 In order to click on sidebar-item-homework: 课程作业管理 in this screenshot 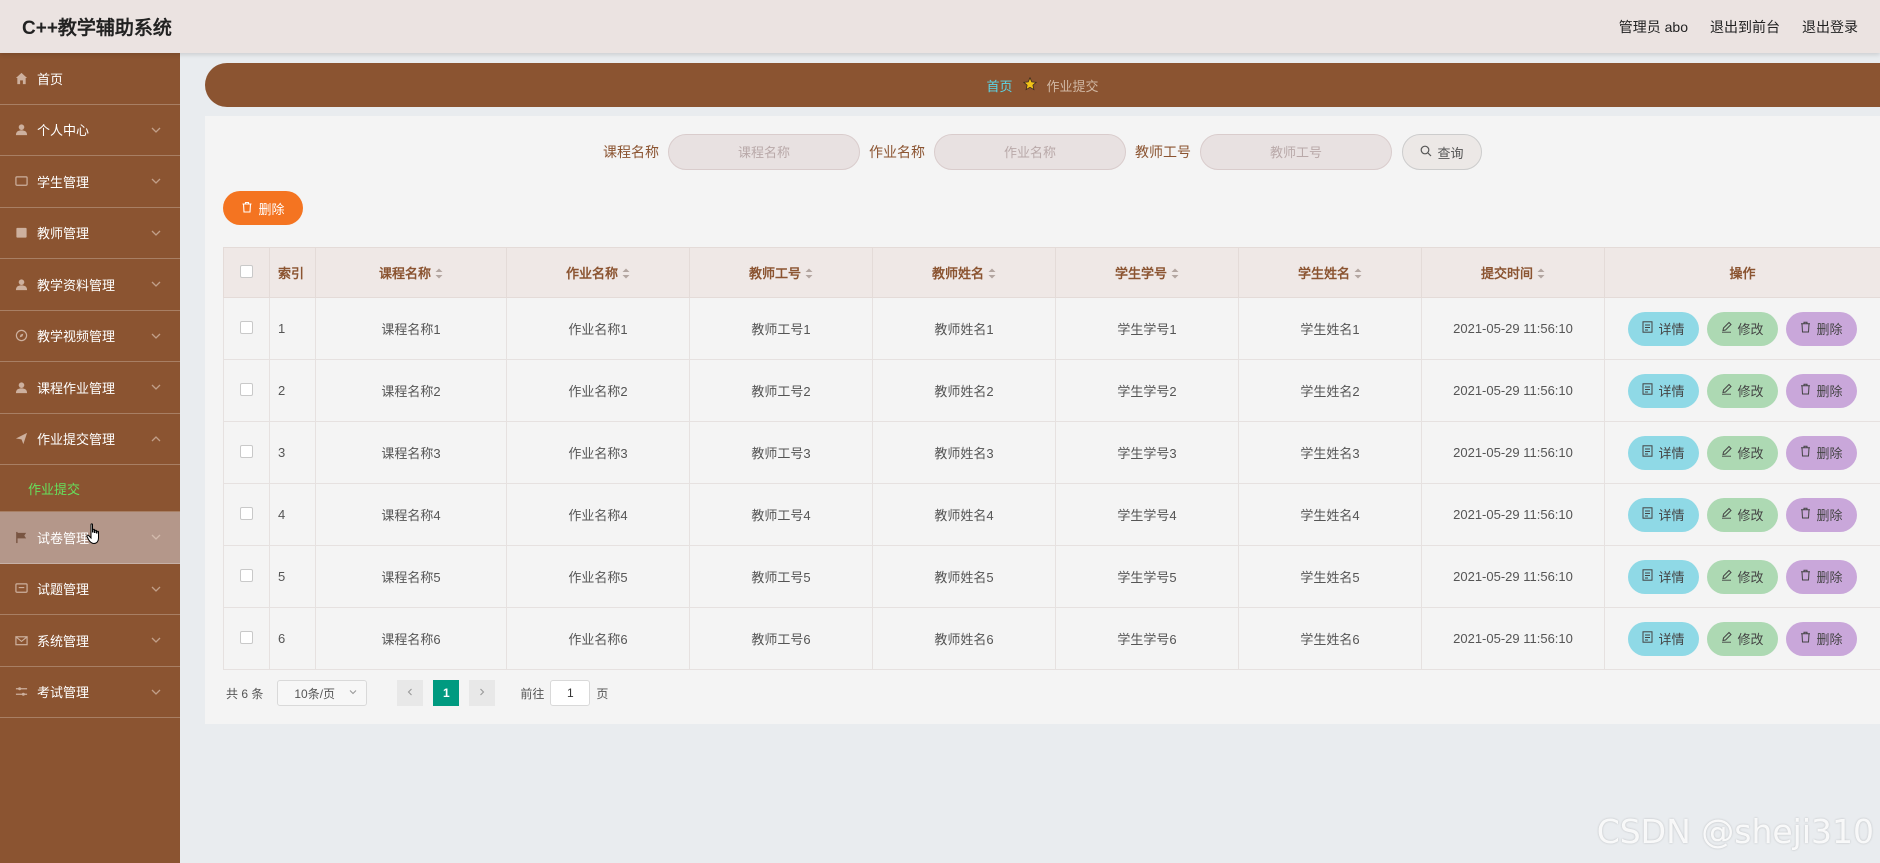, I will do `click(90, 388)`.